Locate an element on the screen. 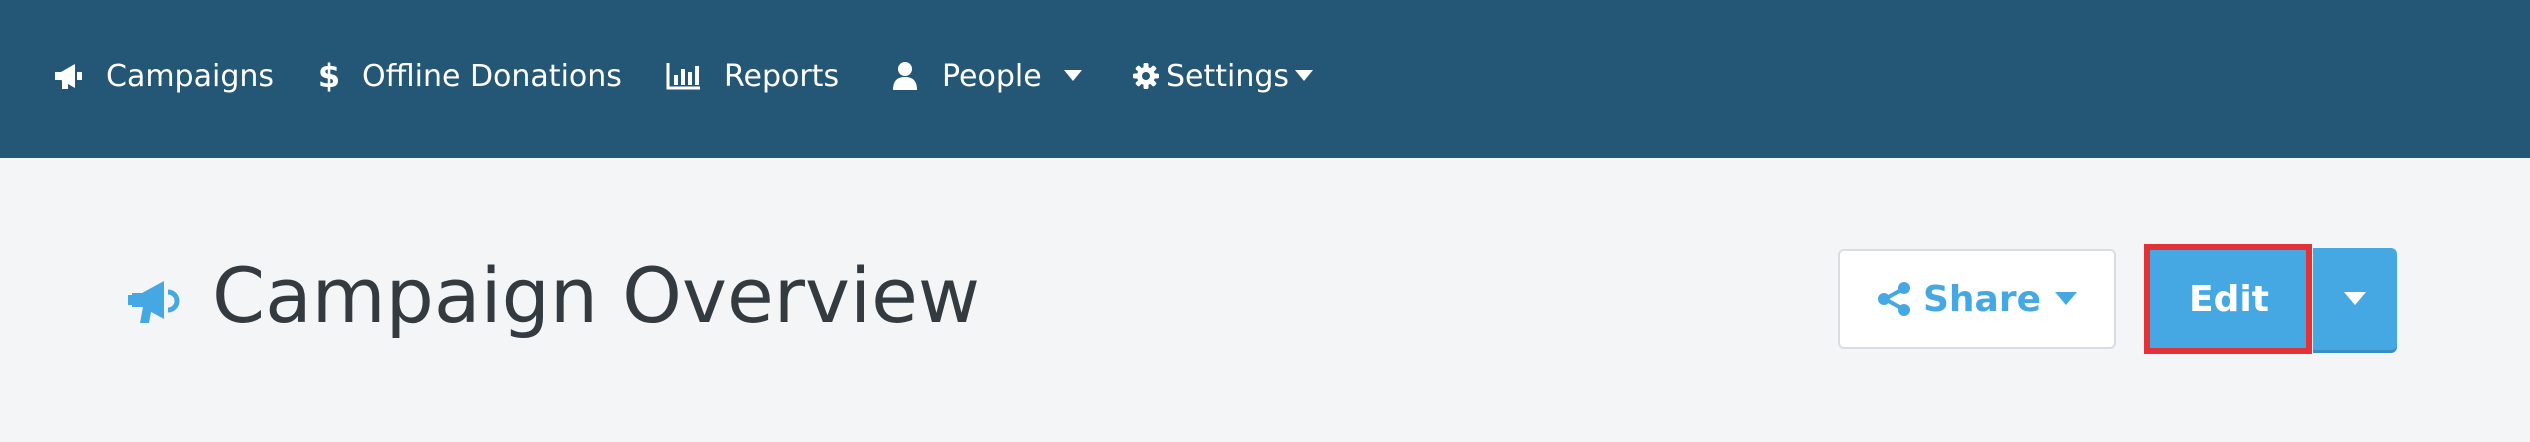 The height and width of the screenshot is (442, 2530). share-button: Share is located at coordinates (1977, 299).